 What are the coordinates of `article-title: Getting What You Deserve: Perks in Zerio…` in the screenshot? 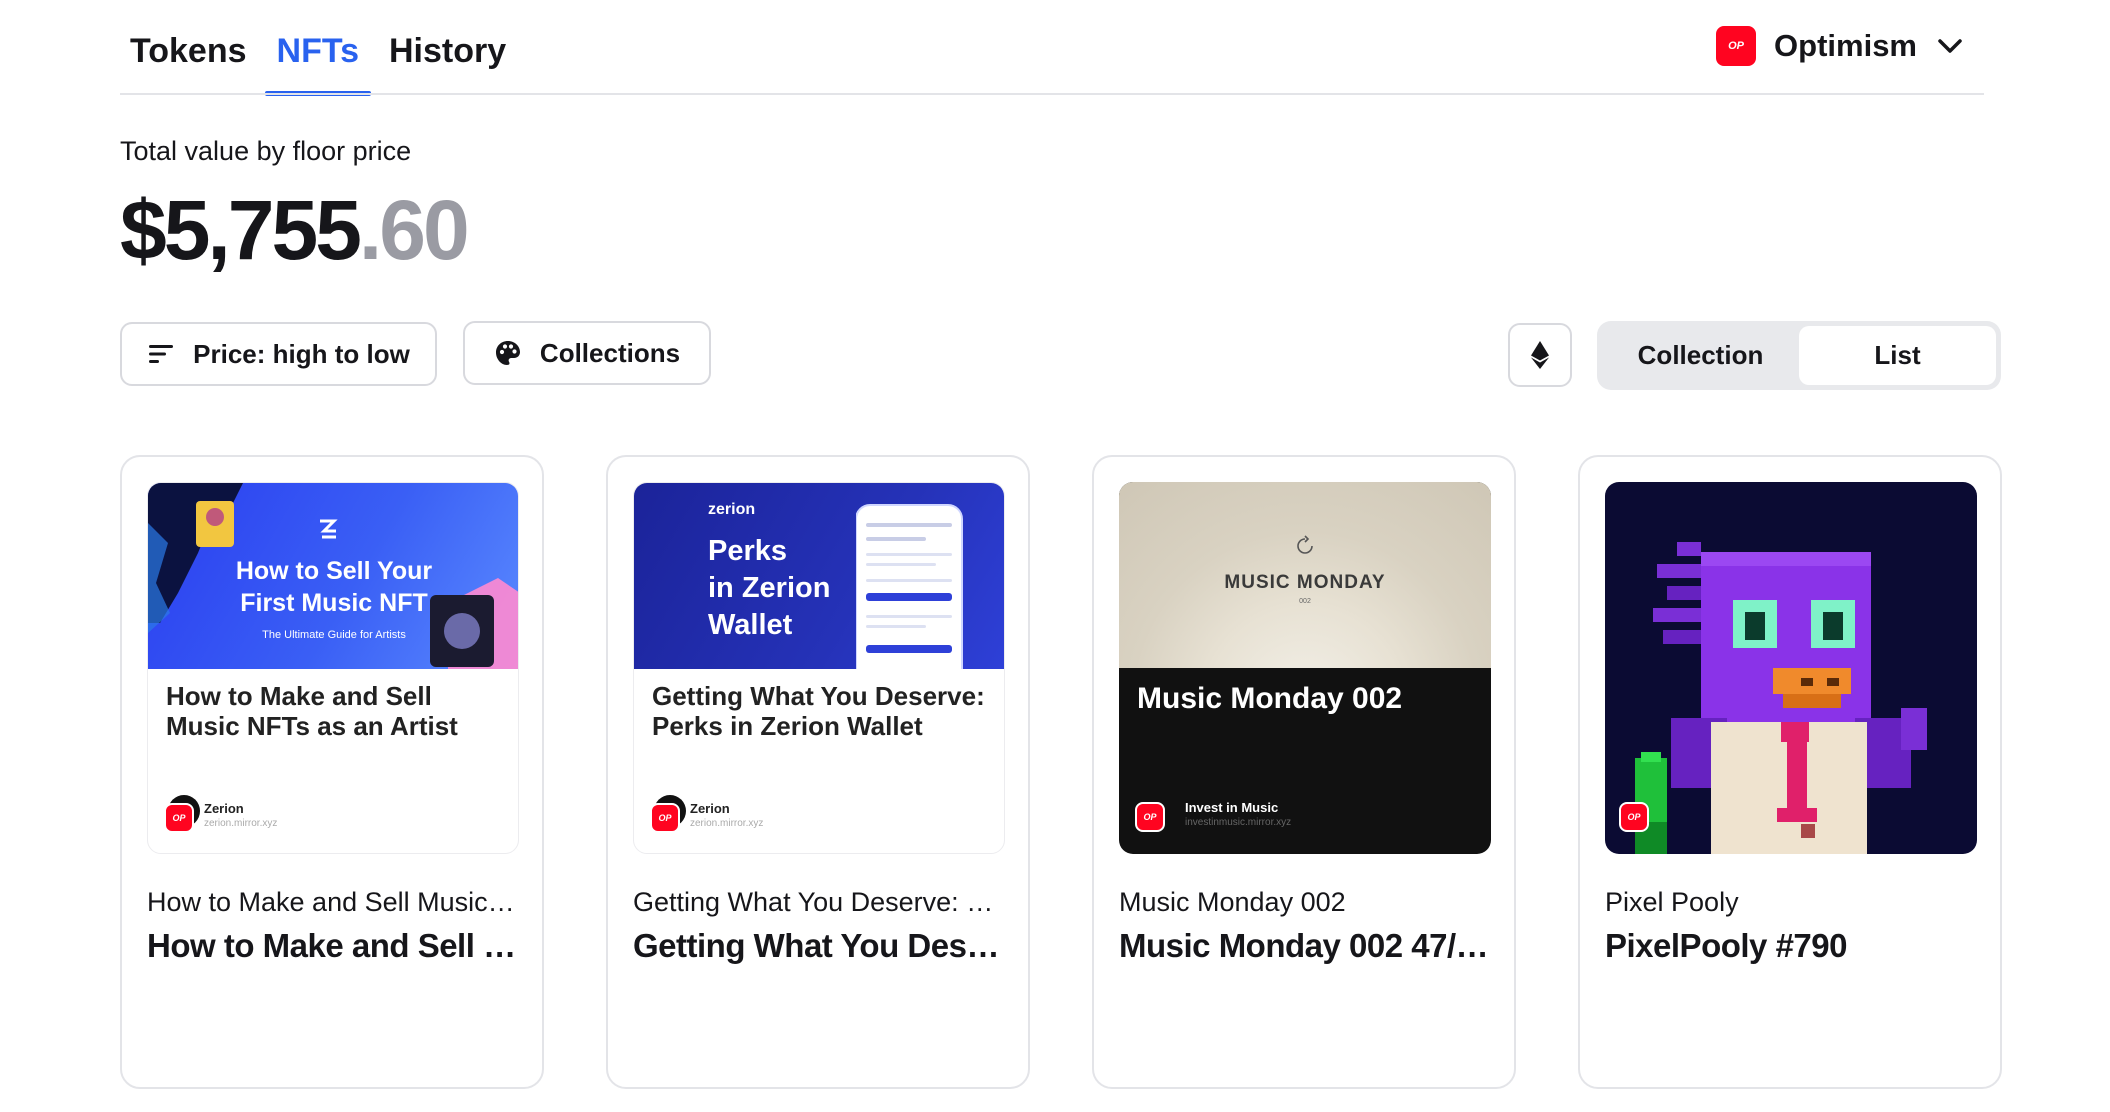 It's located at (818, 711).